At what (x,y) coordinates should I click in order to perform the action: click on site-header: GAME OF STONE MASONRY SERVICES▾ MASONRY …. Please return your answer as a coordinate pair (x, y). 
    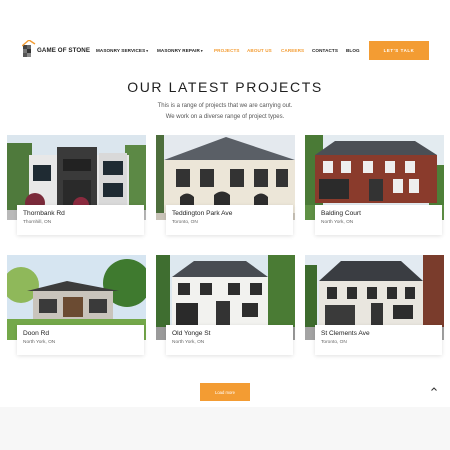
    Looking at the image, I should click on (225, 51).